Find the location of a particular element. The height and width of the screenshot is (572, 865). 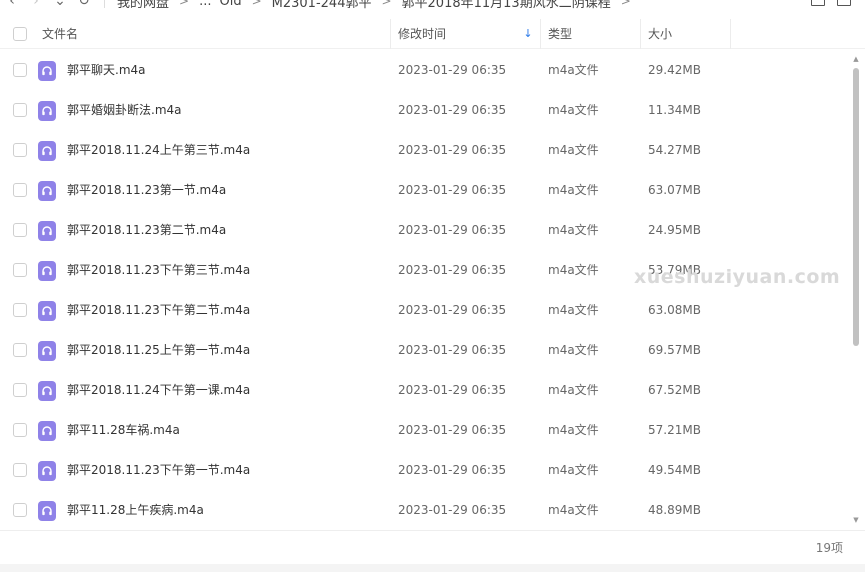

sort-descending-icon: ↓ is located at coordinates (528, 34).